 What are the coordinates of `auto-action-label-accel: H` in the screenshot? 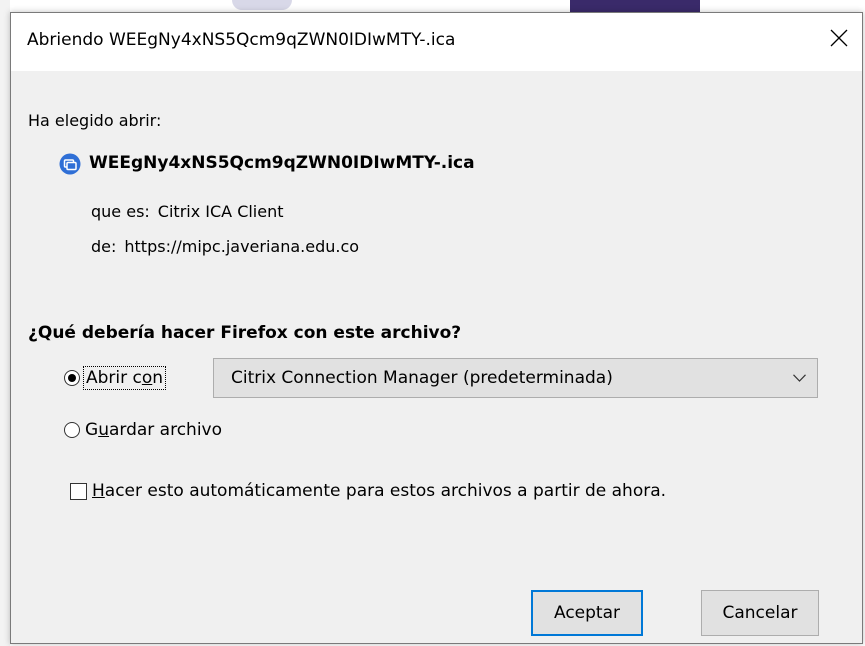 It's located at (98, 491).